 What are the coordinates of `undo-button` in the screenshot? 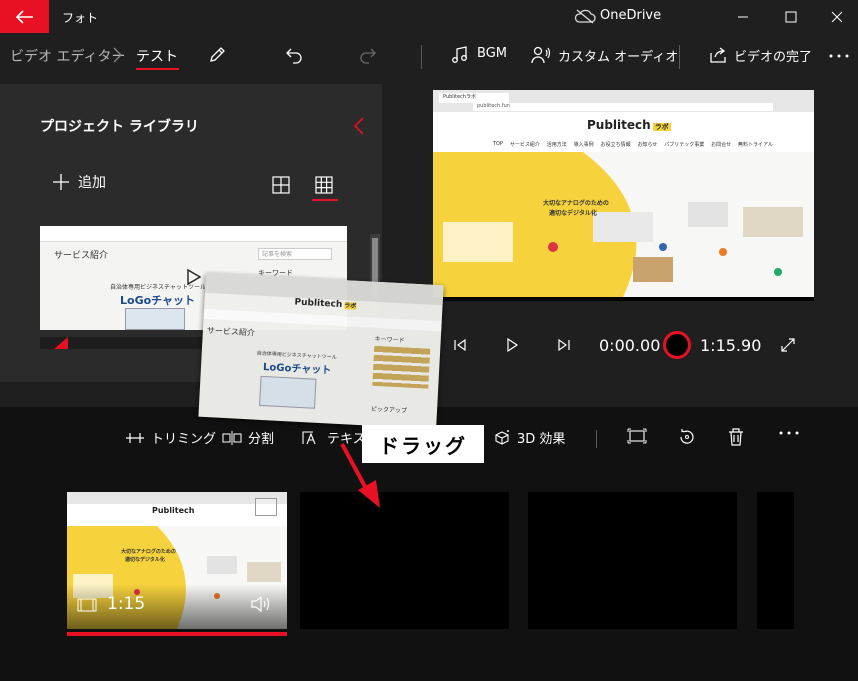 It's located at (294, 55).